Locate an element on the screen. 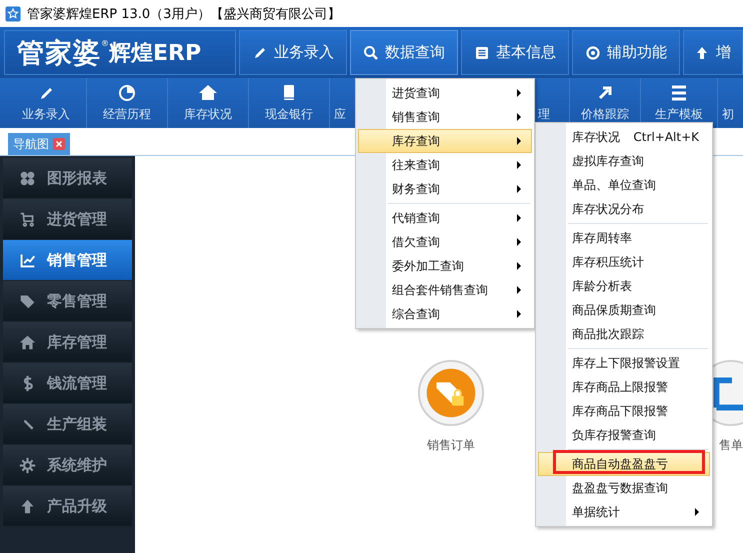 This screenshot has height=553, width=743. toolbar-item: 库存状况 is located at coordinates (208, 103).